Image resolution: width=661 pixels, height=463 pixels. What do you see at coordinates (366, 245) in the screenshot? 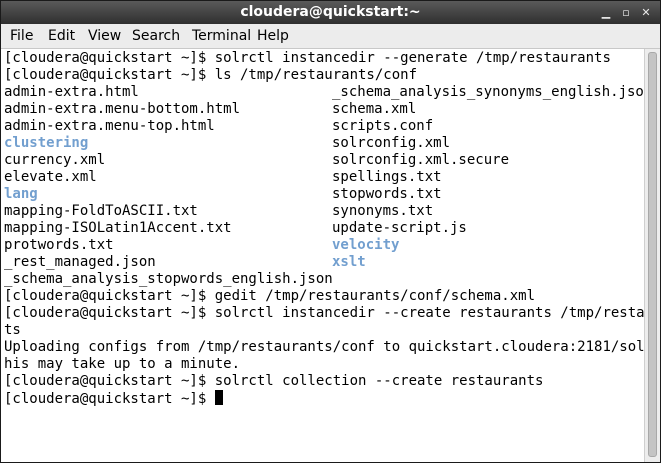
I see `ls-directory: velocity` at bounding box center [366, 245].